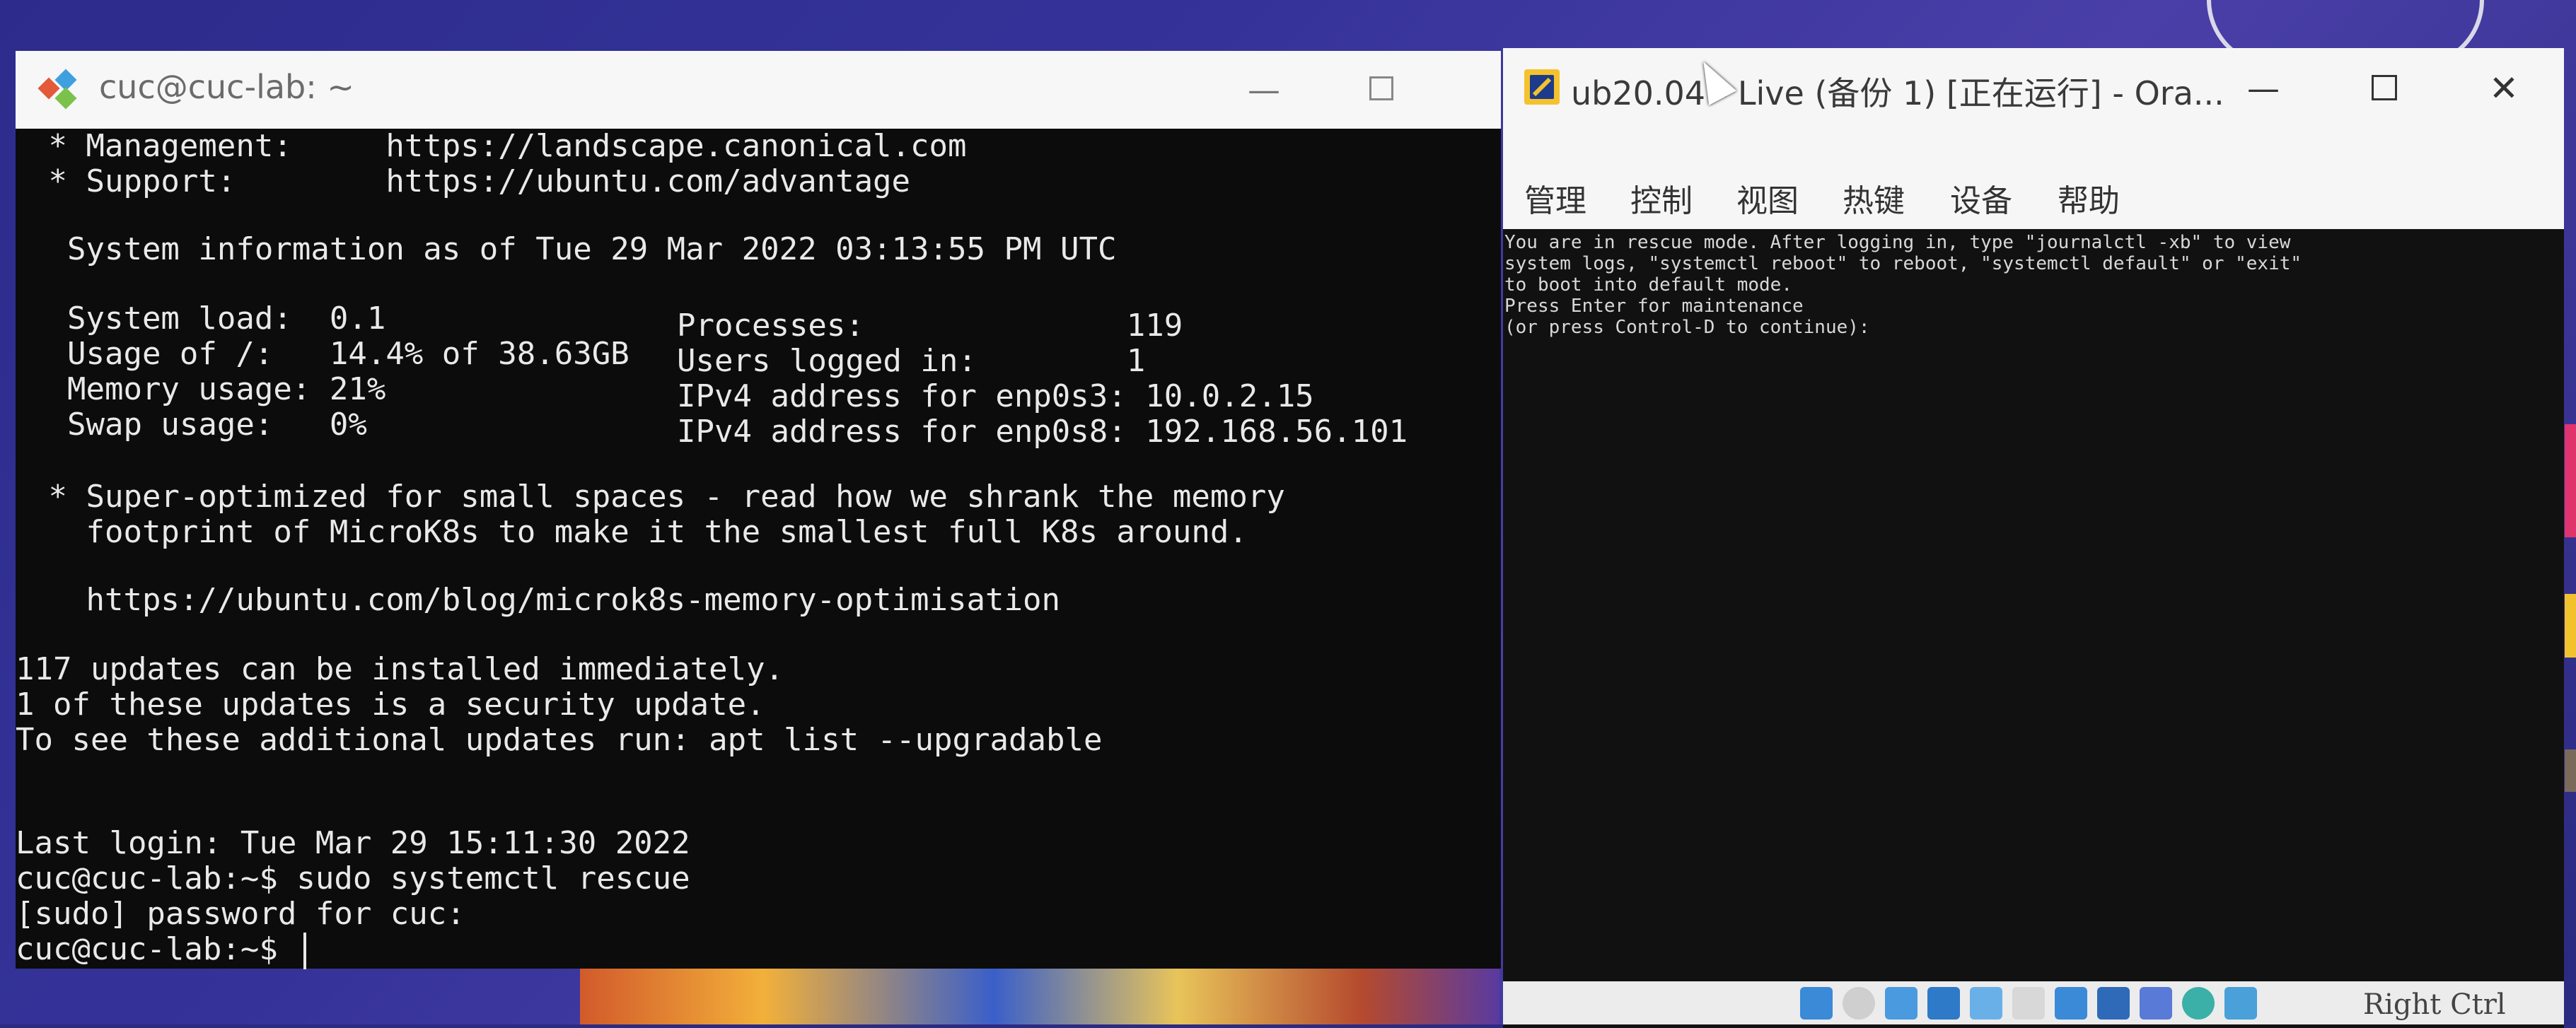 Image resolution: width=2576 pixels, height=1028 pixels. Describe the element at coordinates (2089, 198) in the screenshot. I see `menu-help: 帮助` at that location.